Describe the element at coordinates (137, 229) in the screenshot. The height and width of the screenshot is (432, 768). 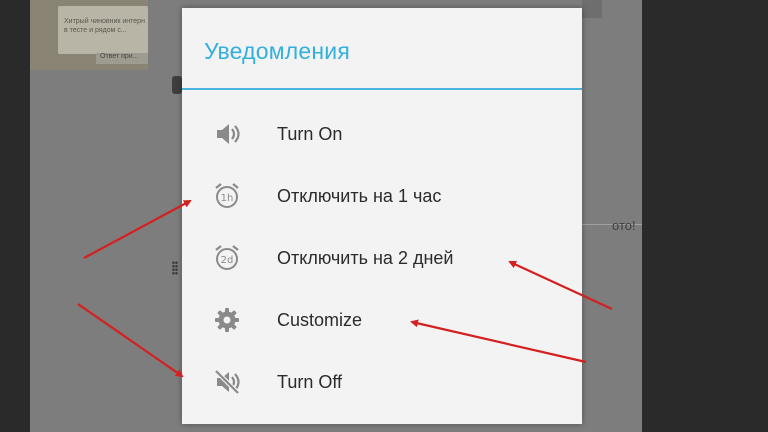
I see `arrow-to-1-hour` at that location.